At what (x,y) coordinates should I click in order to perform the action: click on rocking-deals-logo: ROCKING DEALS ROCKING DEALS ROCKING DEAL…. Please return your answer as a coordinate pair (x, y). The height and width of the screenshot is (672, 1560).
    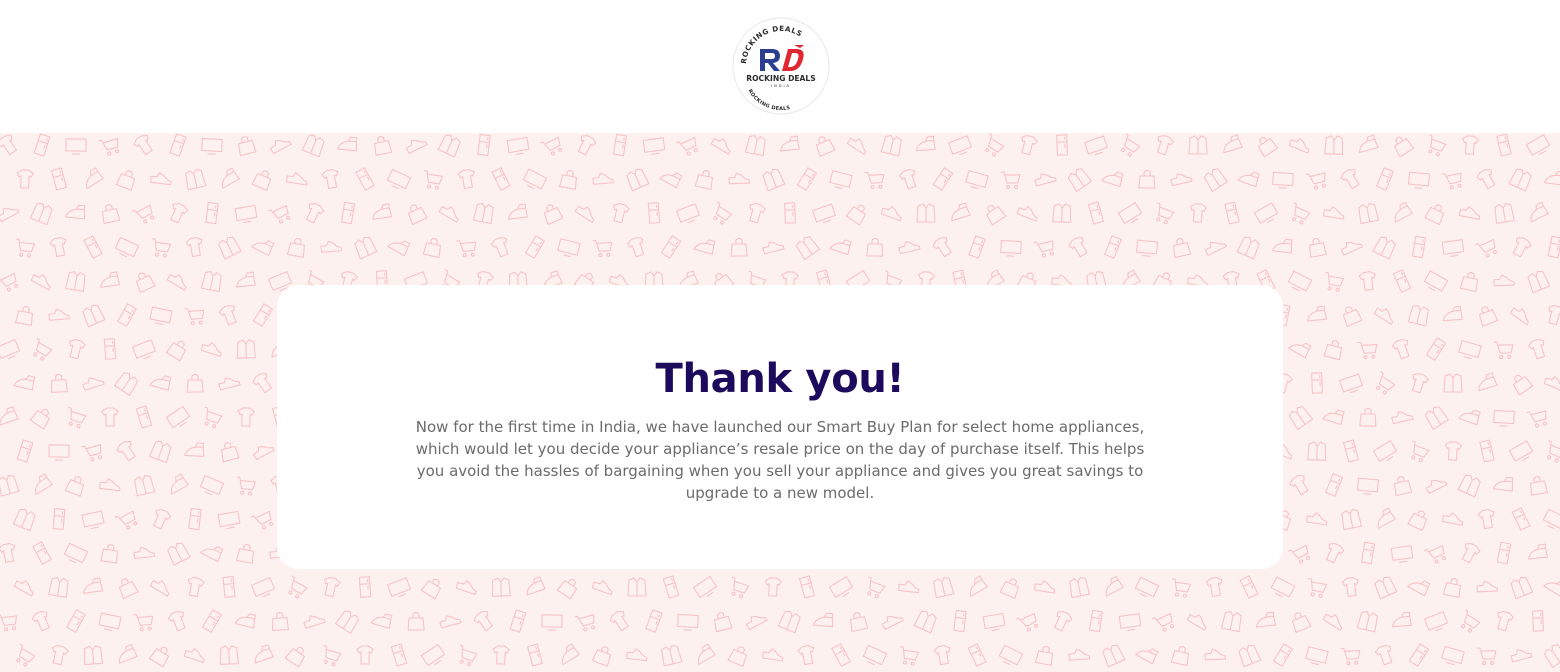
    Looking at the image, I should click on (781, 66).